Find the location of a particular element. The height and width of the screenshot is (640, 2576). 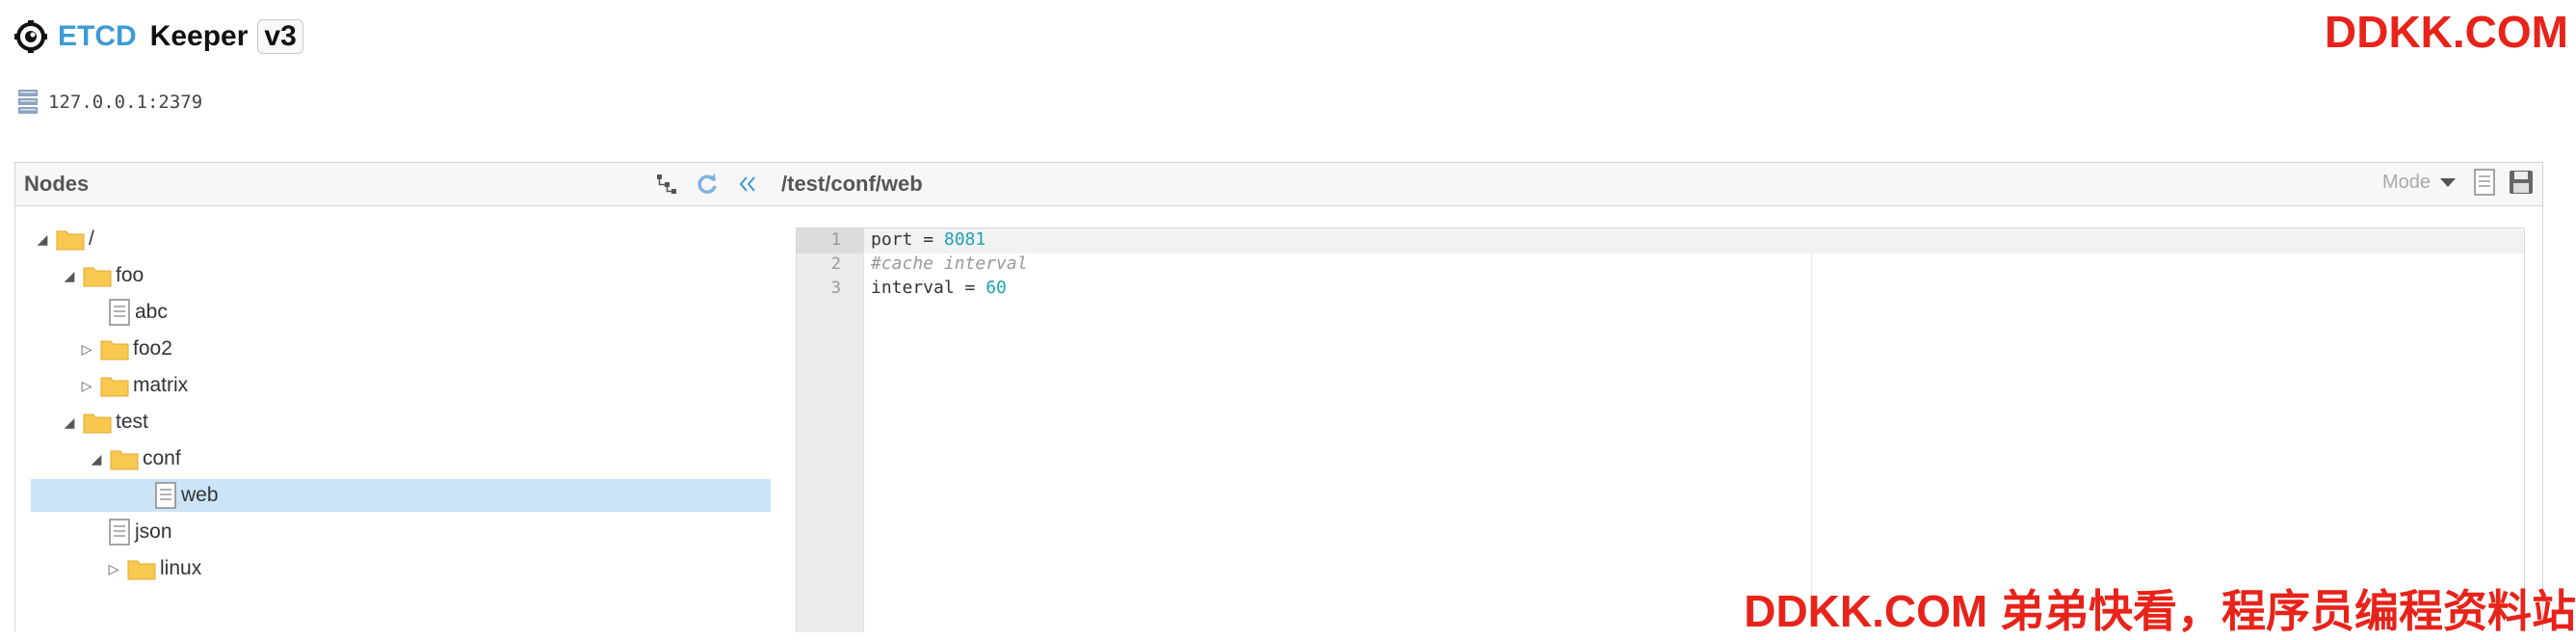

tree-node-abc: abc is located at coordinates (138, 312).